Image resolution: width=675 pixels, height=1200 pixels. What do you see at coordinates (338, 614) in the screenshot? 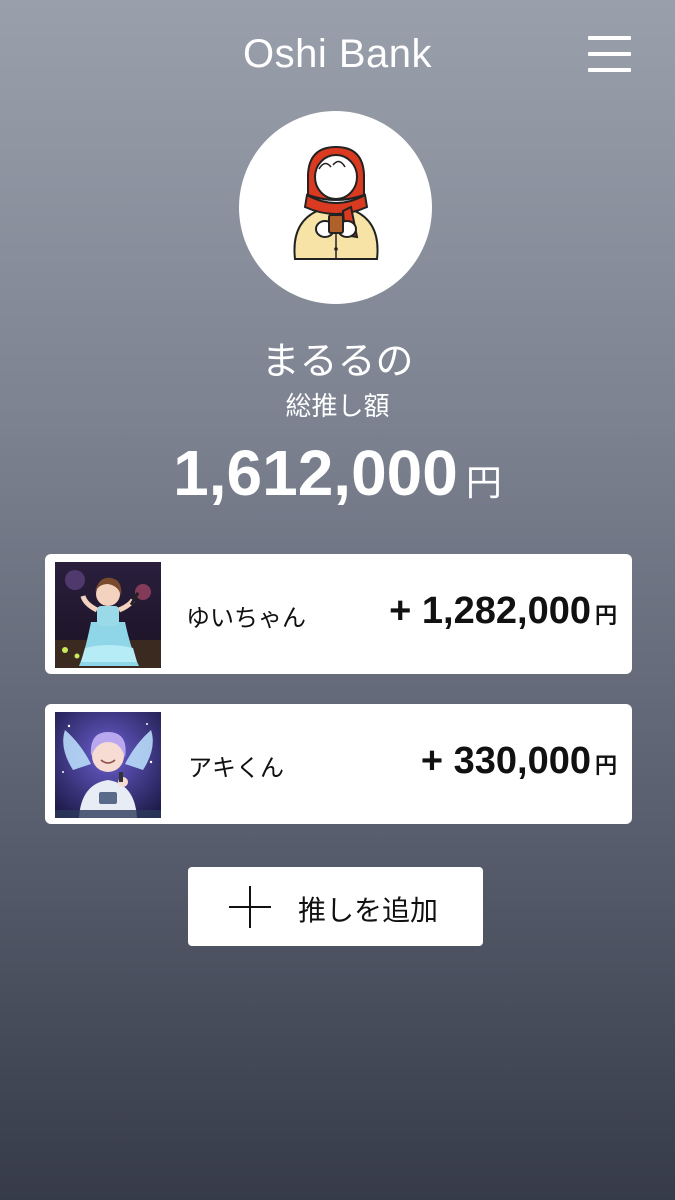
I see `oshi-card: ゆいちゃん + 1,282,000 円` at bounding box center [338, 614].